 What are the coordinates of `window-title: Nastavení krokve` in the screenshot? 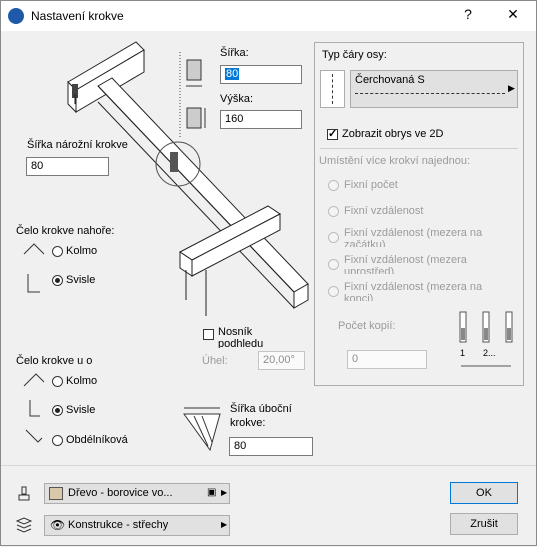 It's located at (77, 16).